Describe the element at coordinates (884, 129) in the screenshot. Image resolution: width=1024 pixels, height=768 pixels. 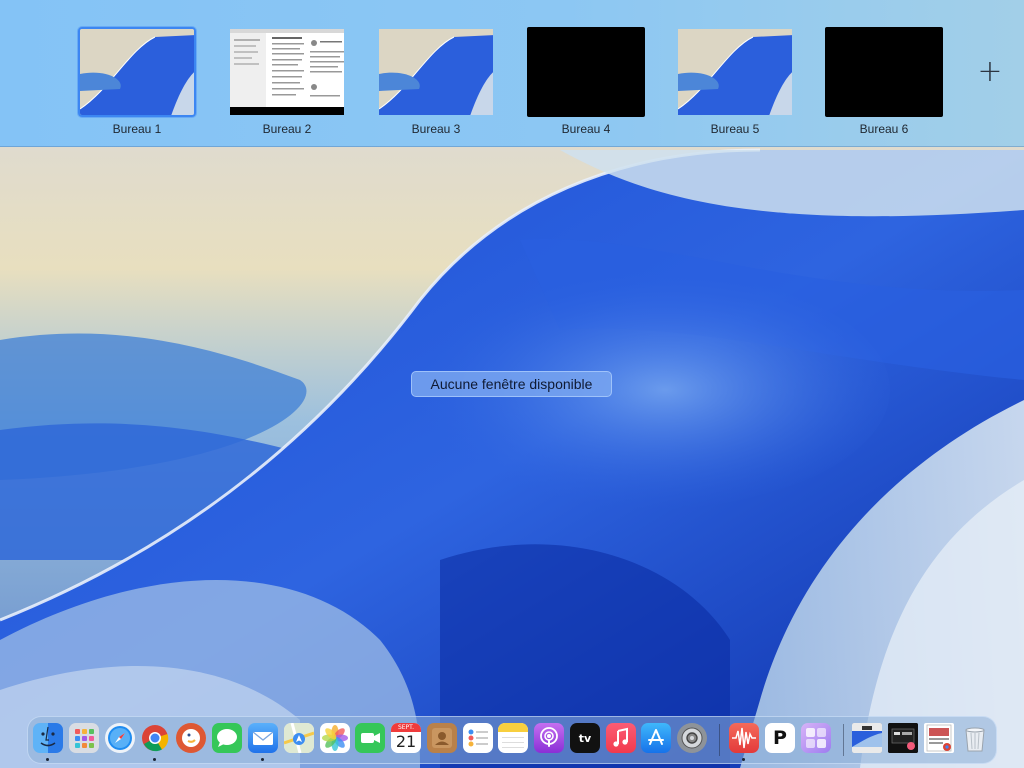
I see `space-label: Bureau 6` at that location.